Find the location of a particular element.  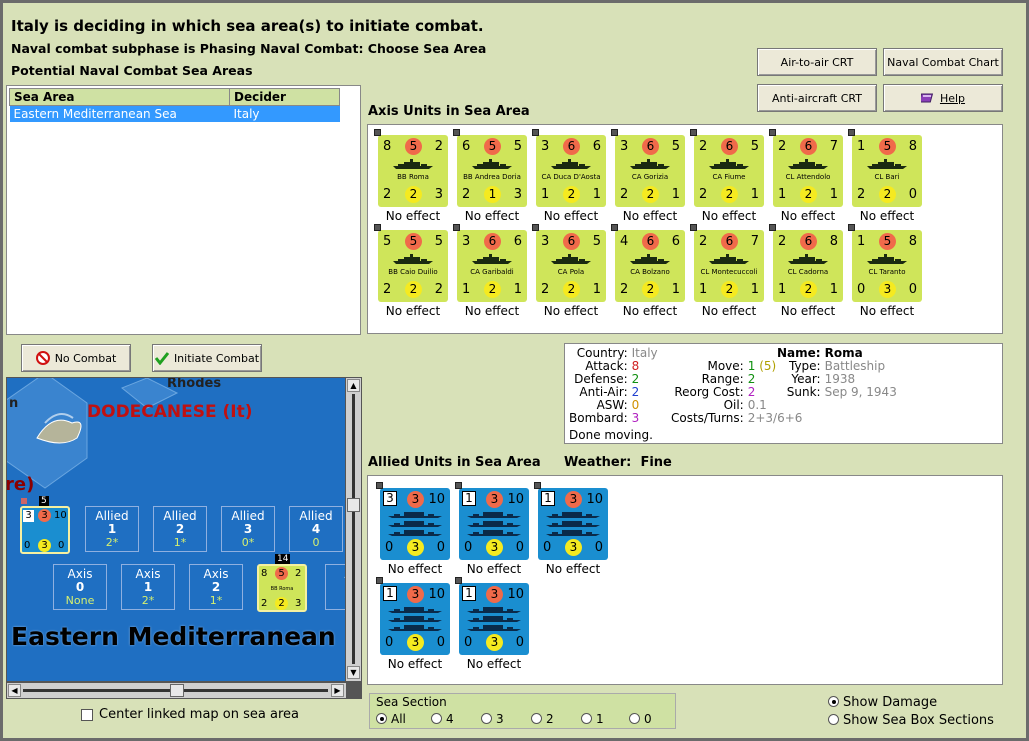

map-horizontal-scrollbar: ◀ ▶ is located at coordinates (176, 690).